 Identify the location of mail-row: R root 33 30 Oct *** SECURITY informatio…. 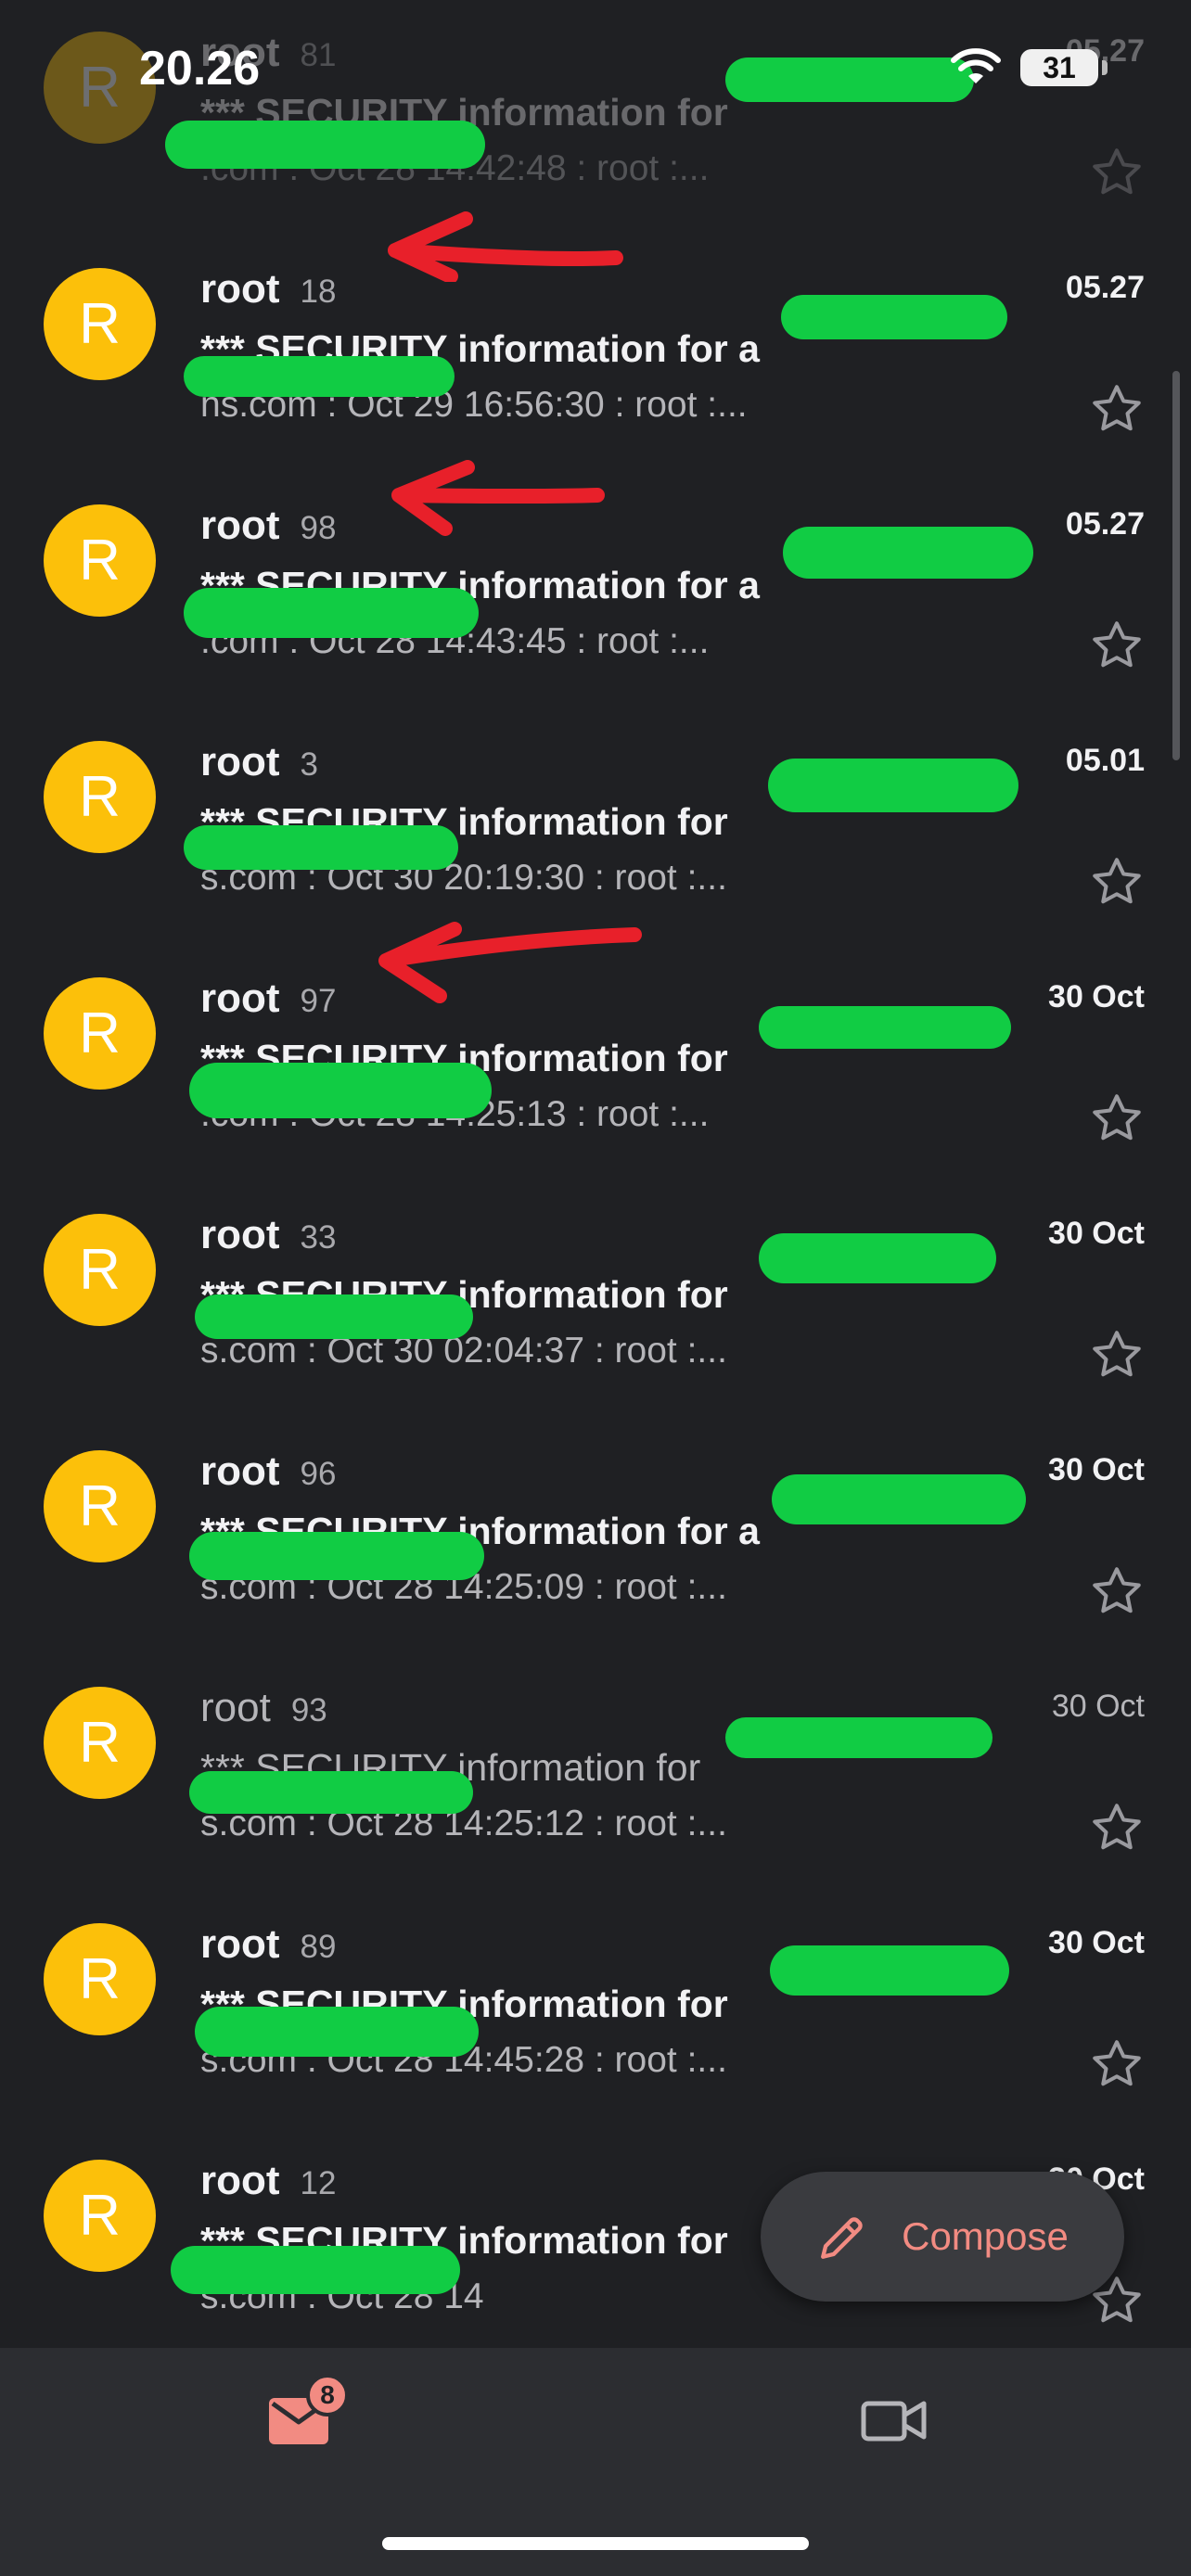
(595, 1282).